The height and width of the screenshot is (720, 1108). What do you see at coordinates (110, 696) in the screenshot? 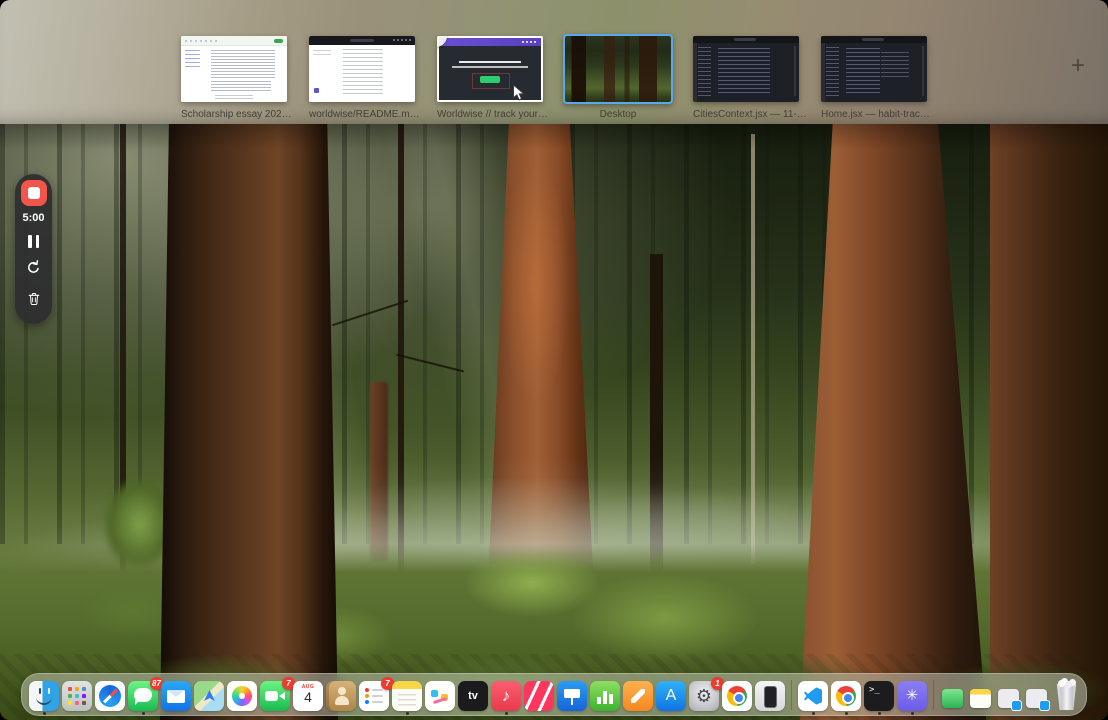
I see `safari-icon` at bounding box center [110, 696].